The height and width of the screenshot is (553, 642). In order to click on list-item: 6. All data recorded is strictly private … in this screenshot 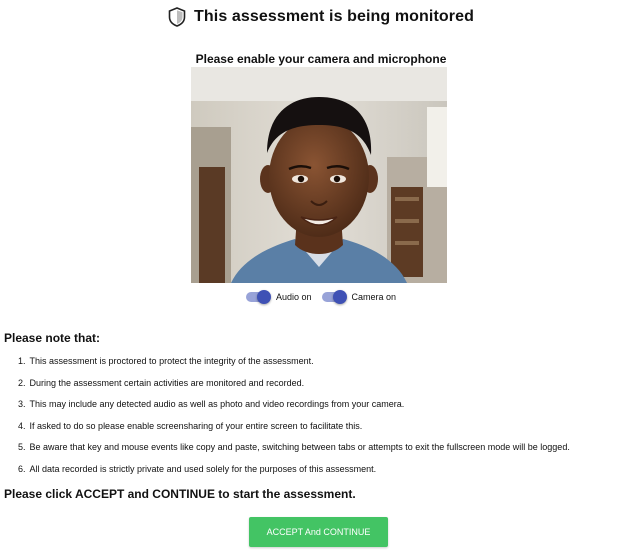, I will do `click(197, 468)`.